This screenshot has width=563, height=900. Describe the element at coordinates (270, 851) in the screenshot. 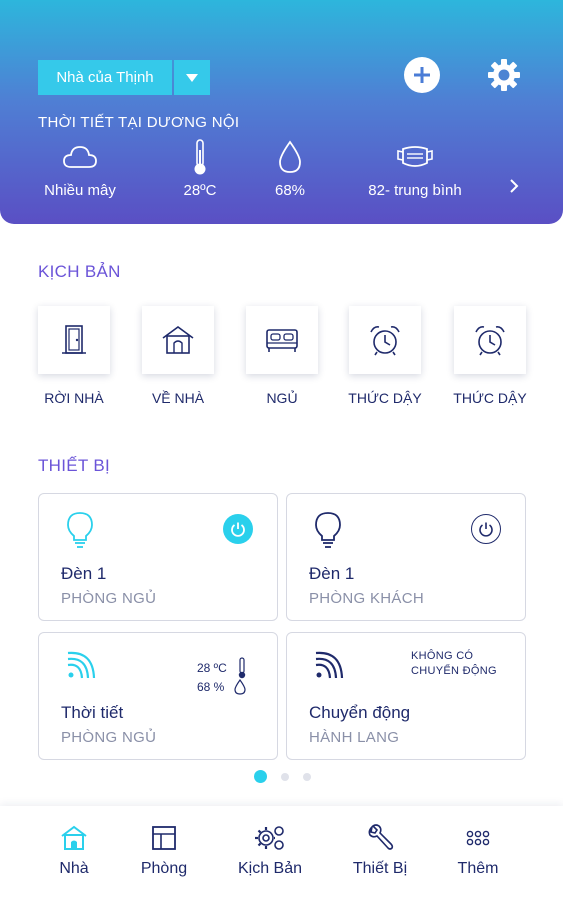

I see `nav-item-scenes: Kịch Bản` at that location.